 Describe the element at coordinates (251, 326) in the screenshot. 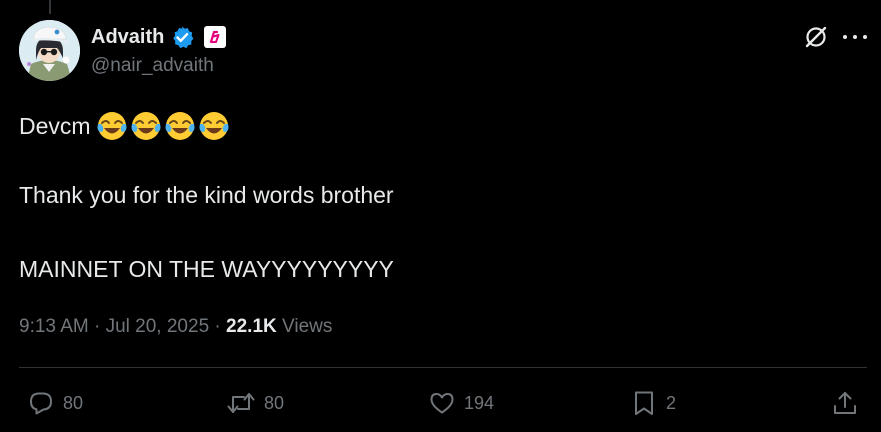

I see `views-count: 22.1K` at that location.